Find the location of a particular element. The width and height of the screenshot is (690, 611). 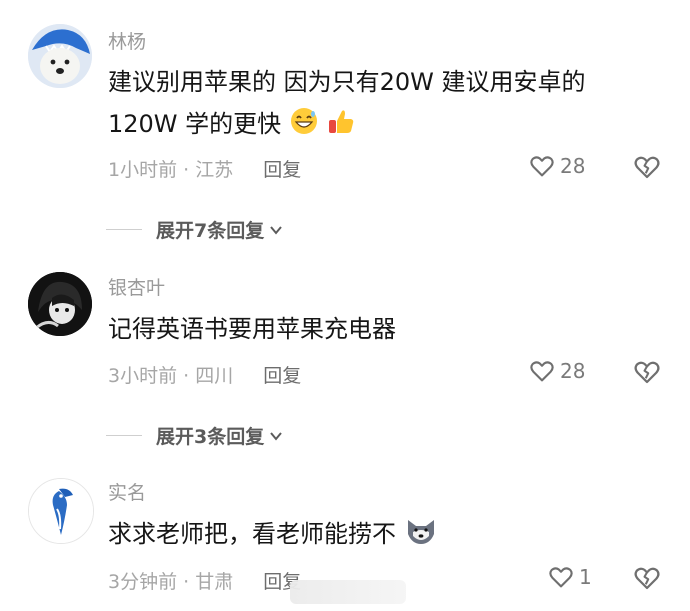

grinning-sweat-emoji-icon is located at coordinates (304, 127).